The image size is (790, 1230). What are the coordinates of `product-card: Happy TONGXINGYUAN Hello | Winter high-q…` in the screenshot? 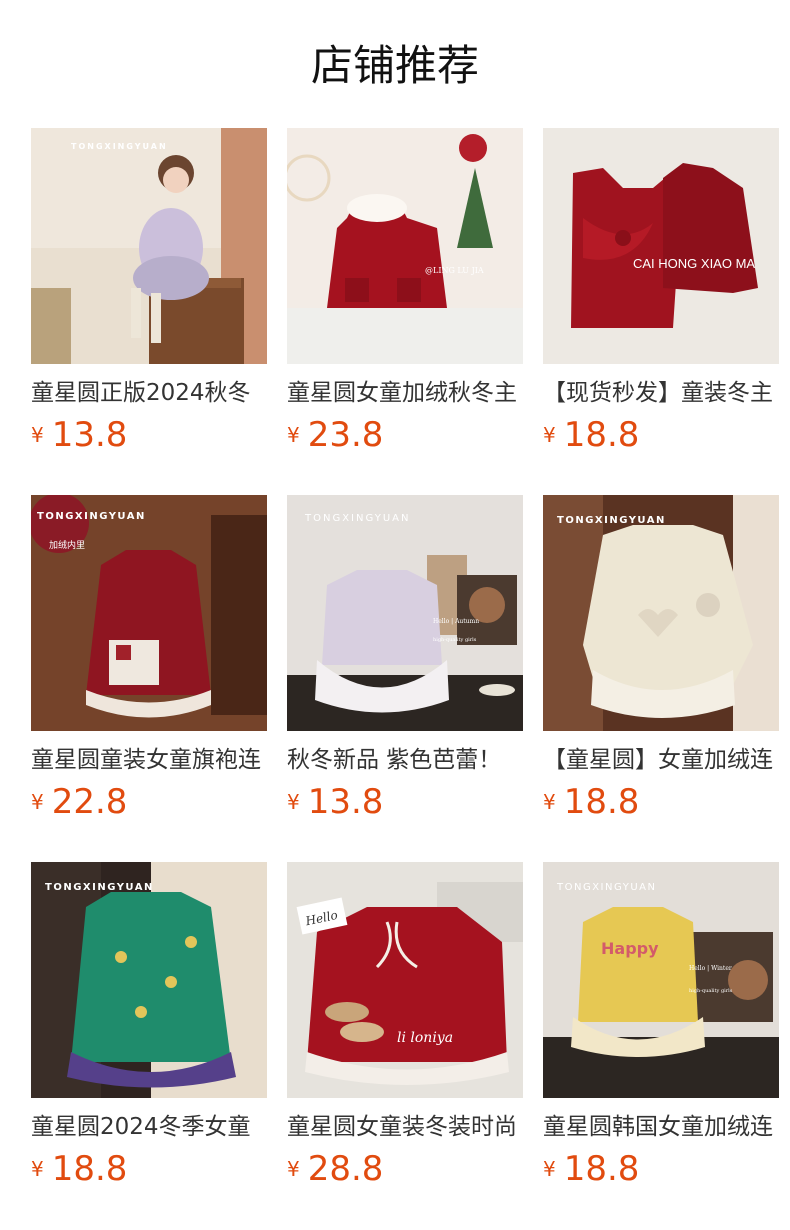 It's located at (661, 1032).